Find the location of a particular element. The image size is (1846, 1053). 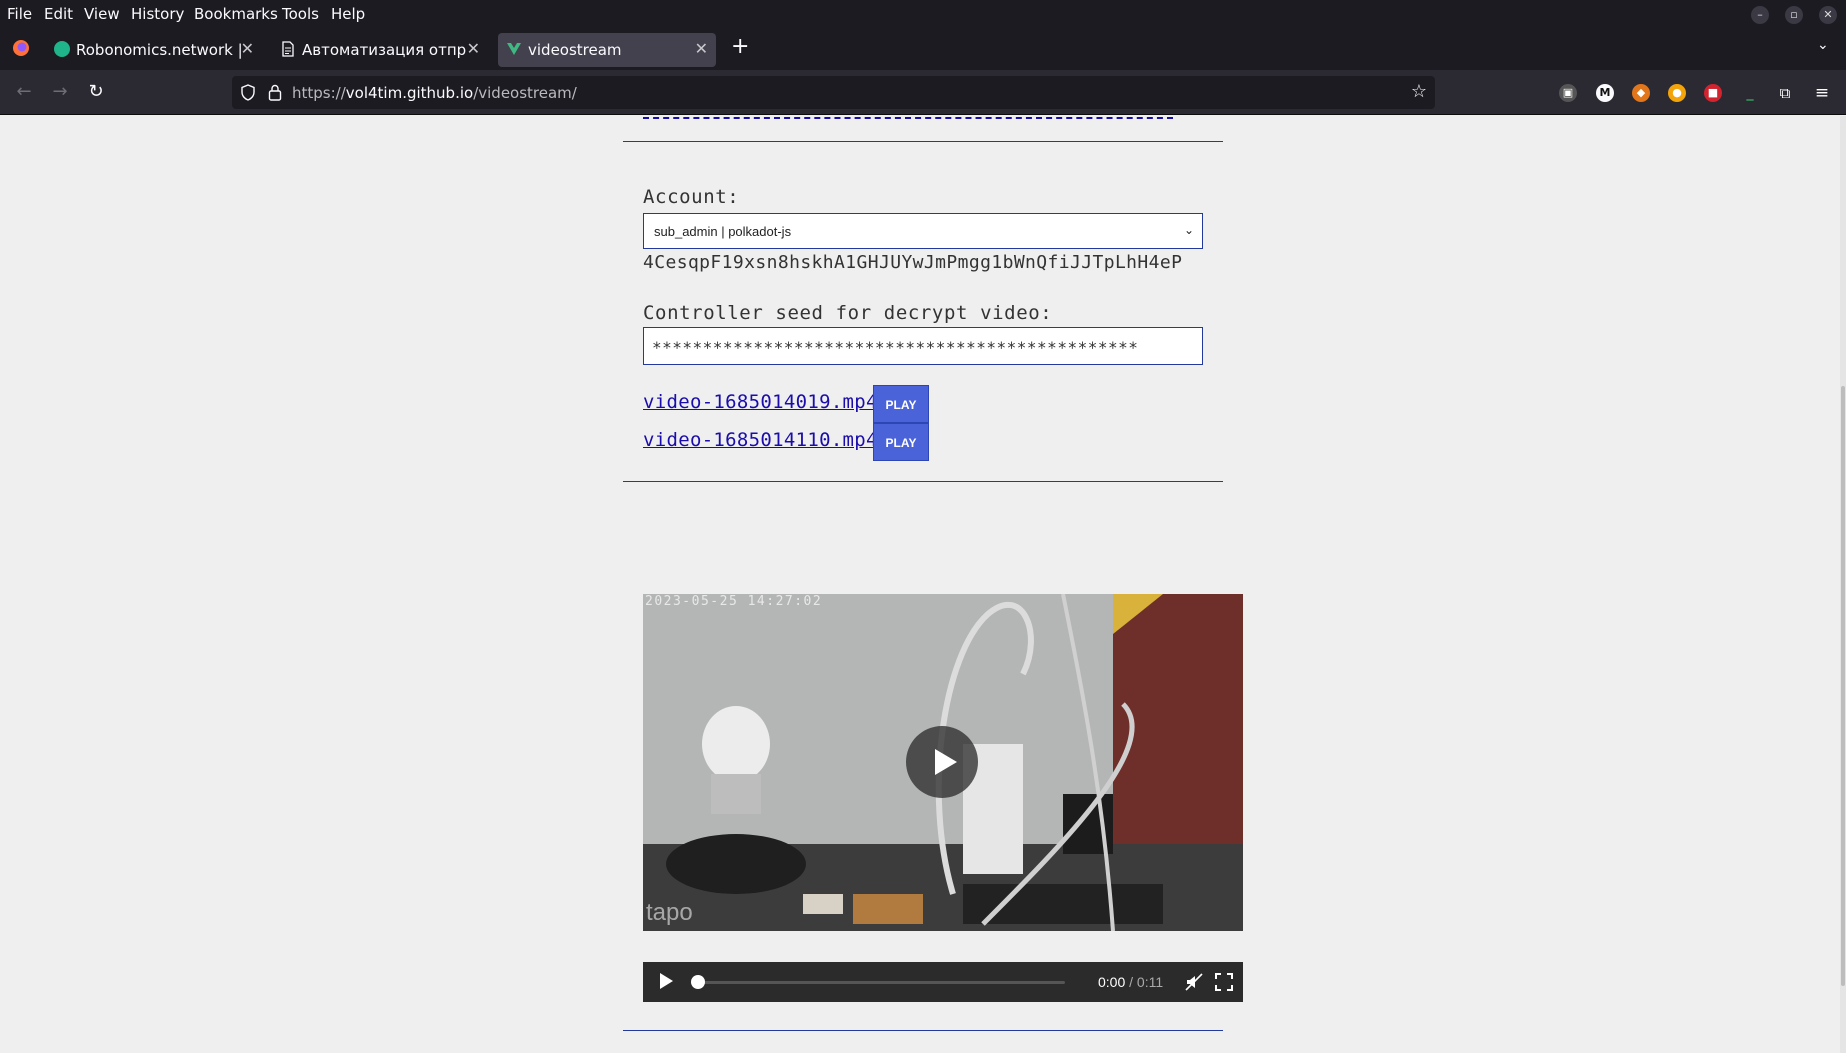

extensions-puzzle-icon: ⧉ is located at coordinates (1785, 93).